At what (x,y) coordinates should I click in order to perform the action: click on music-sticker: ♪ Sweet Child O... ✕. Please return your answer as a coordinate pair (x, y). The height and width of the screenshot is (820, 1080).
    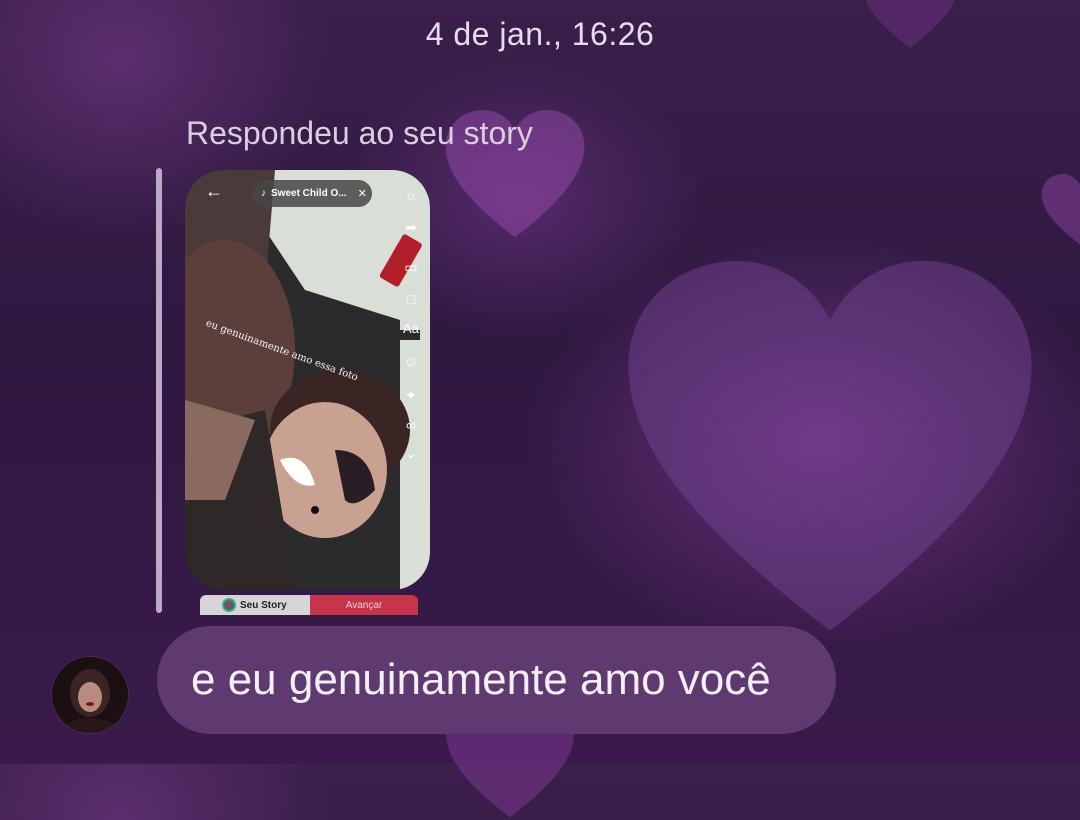
    Looking at the image, I should click on (312, 193).